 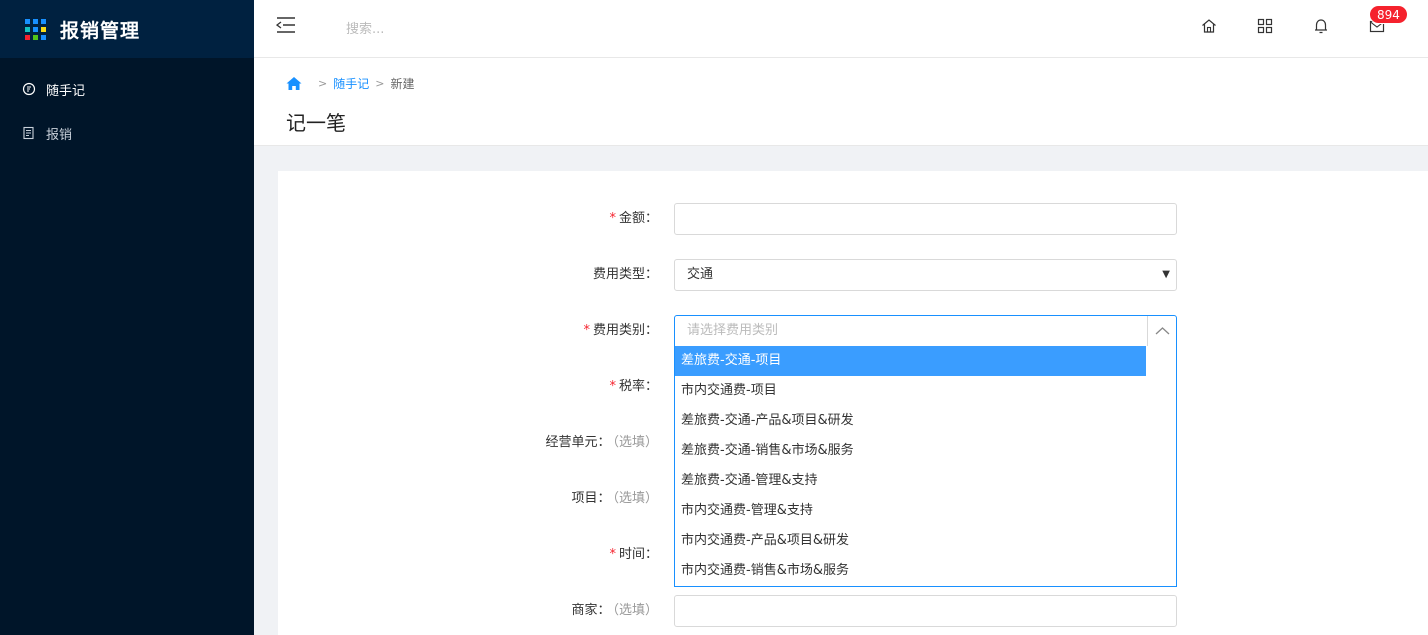 I want to click on app-title: 报销管理, so click(x=100, y=30).